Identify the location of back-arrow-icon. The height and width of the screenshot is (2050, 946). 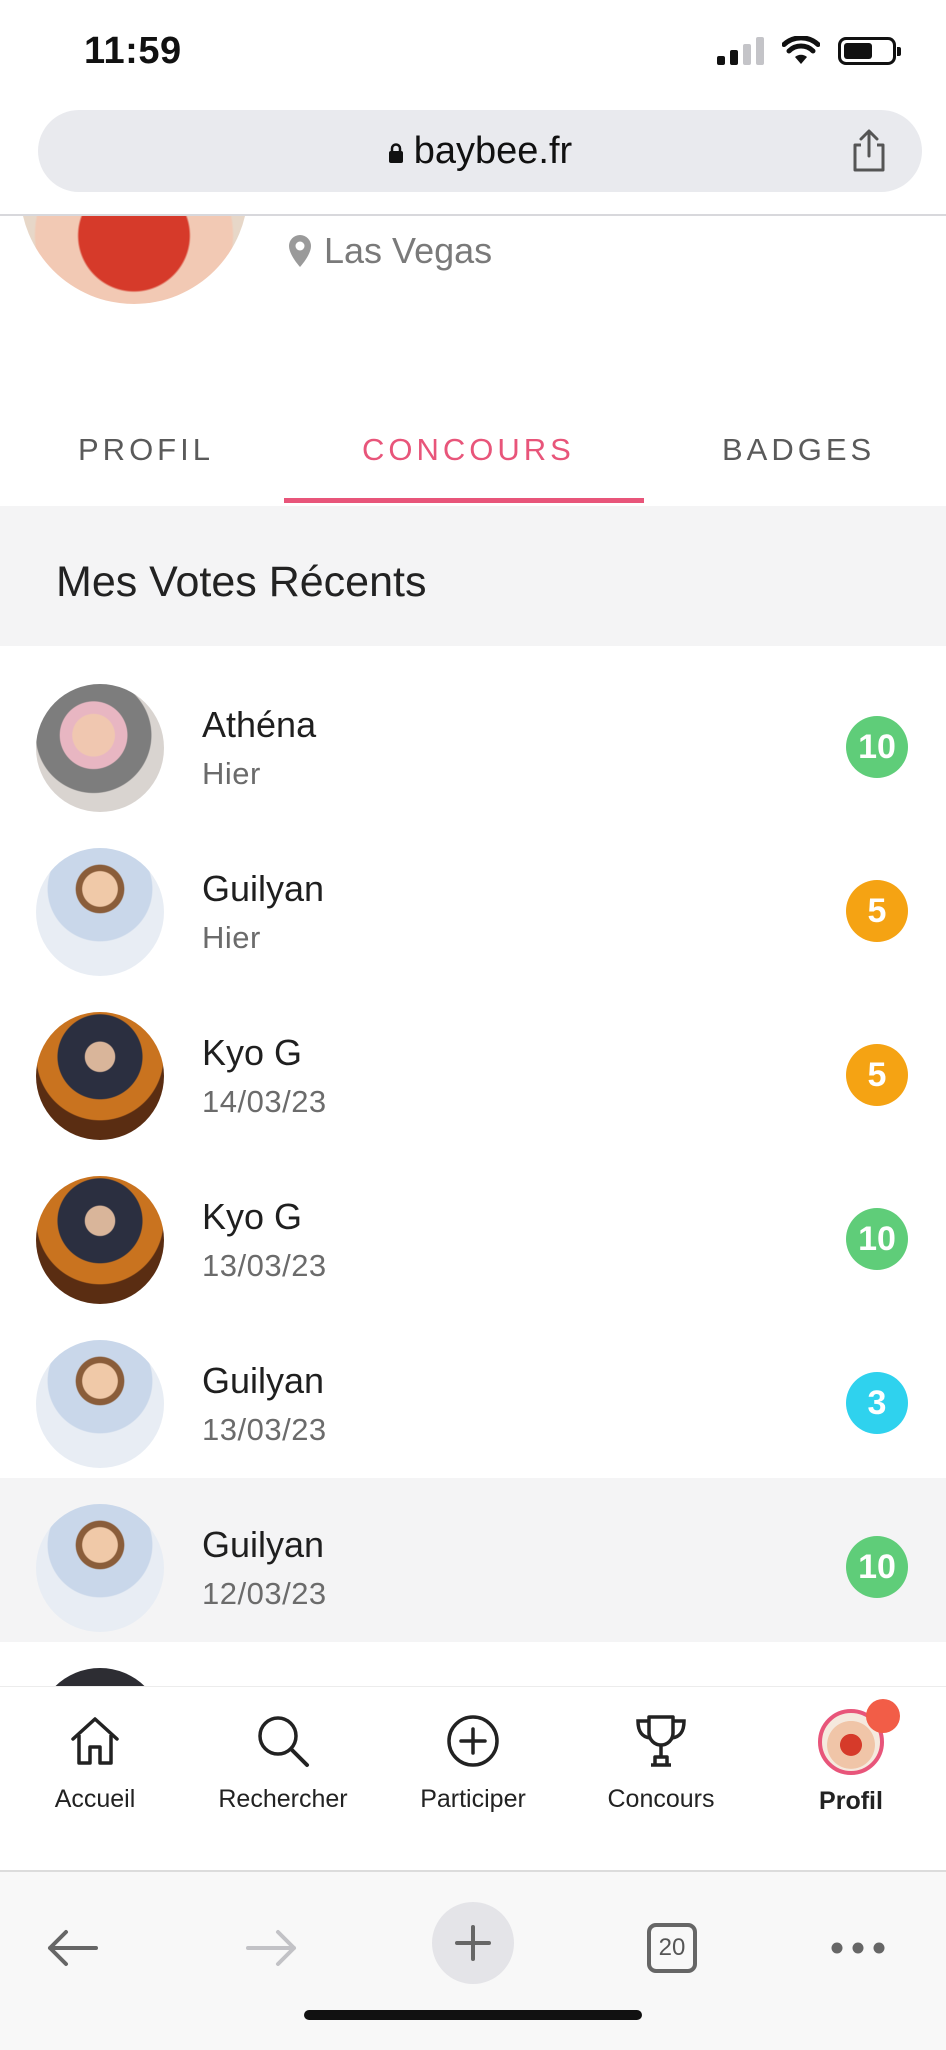
(73, 1948).